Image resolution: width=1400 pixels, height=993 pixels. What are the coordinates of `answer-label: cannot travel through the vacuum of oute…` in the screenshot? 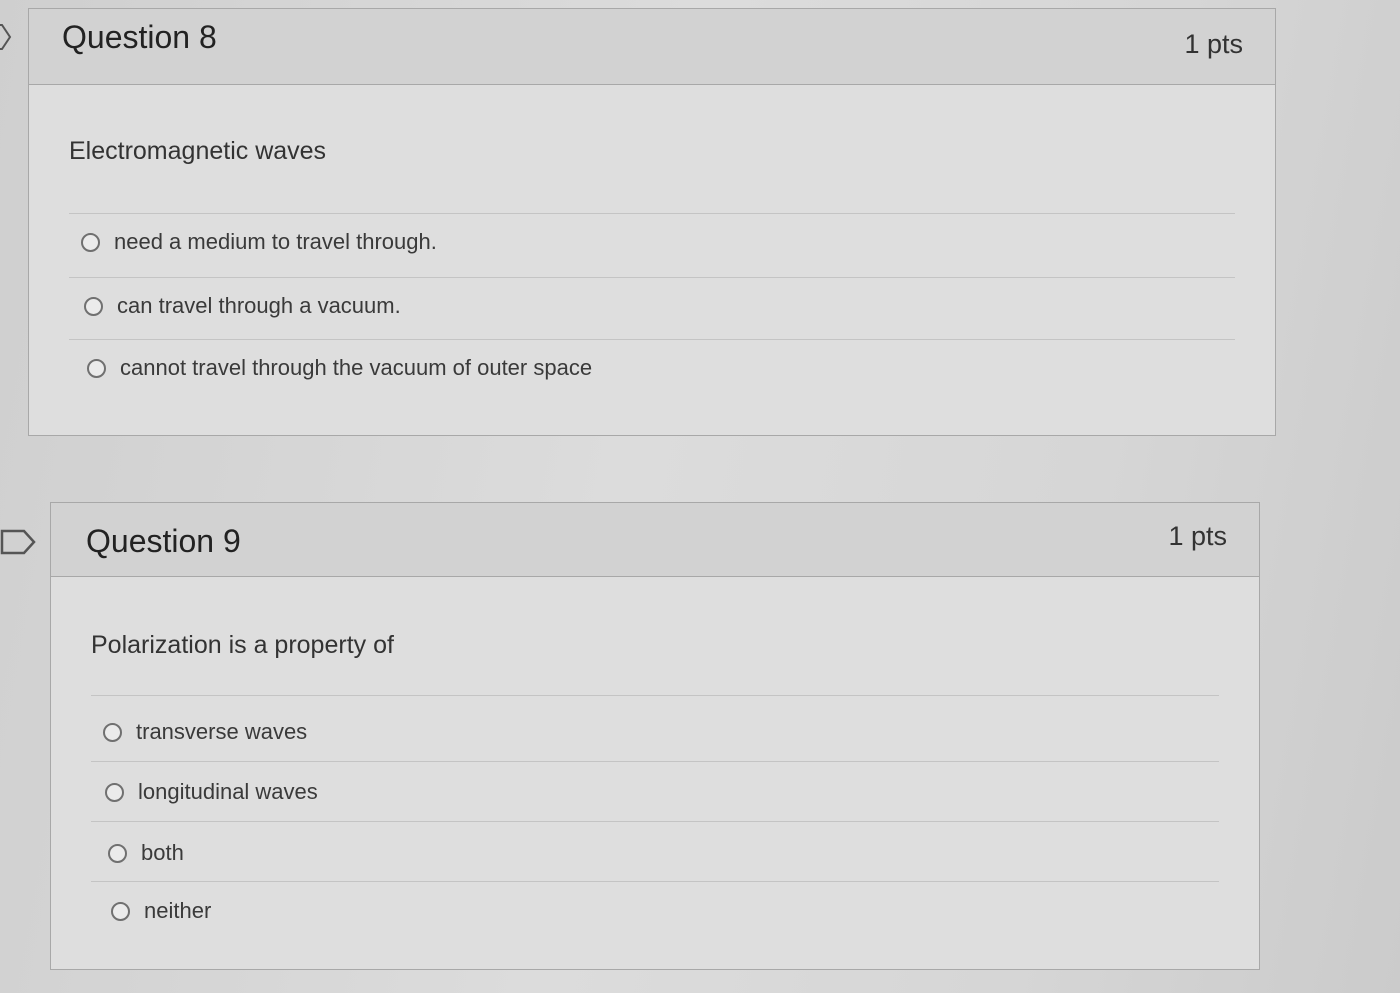 It's located at (356, 367).